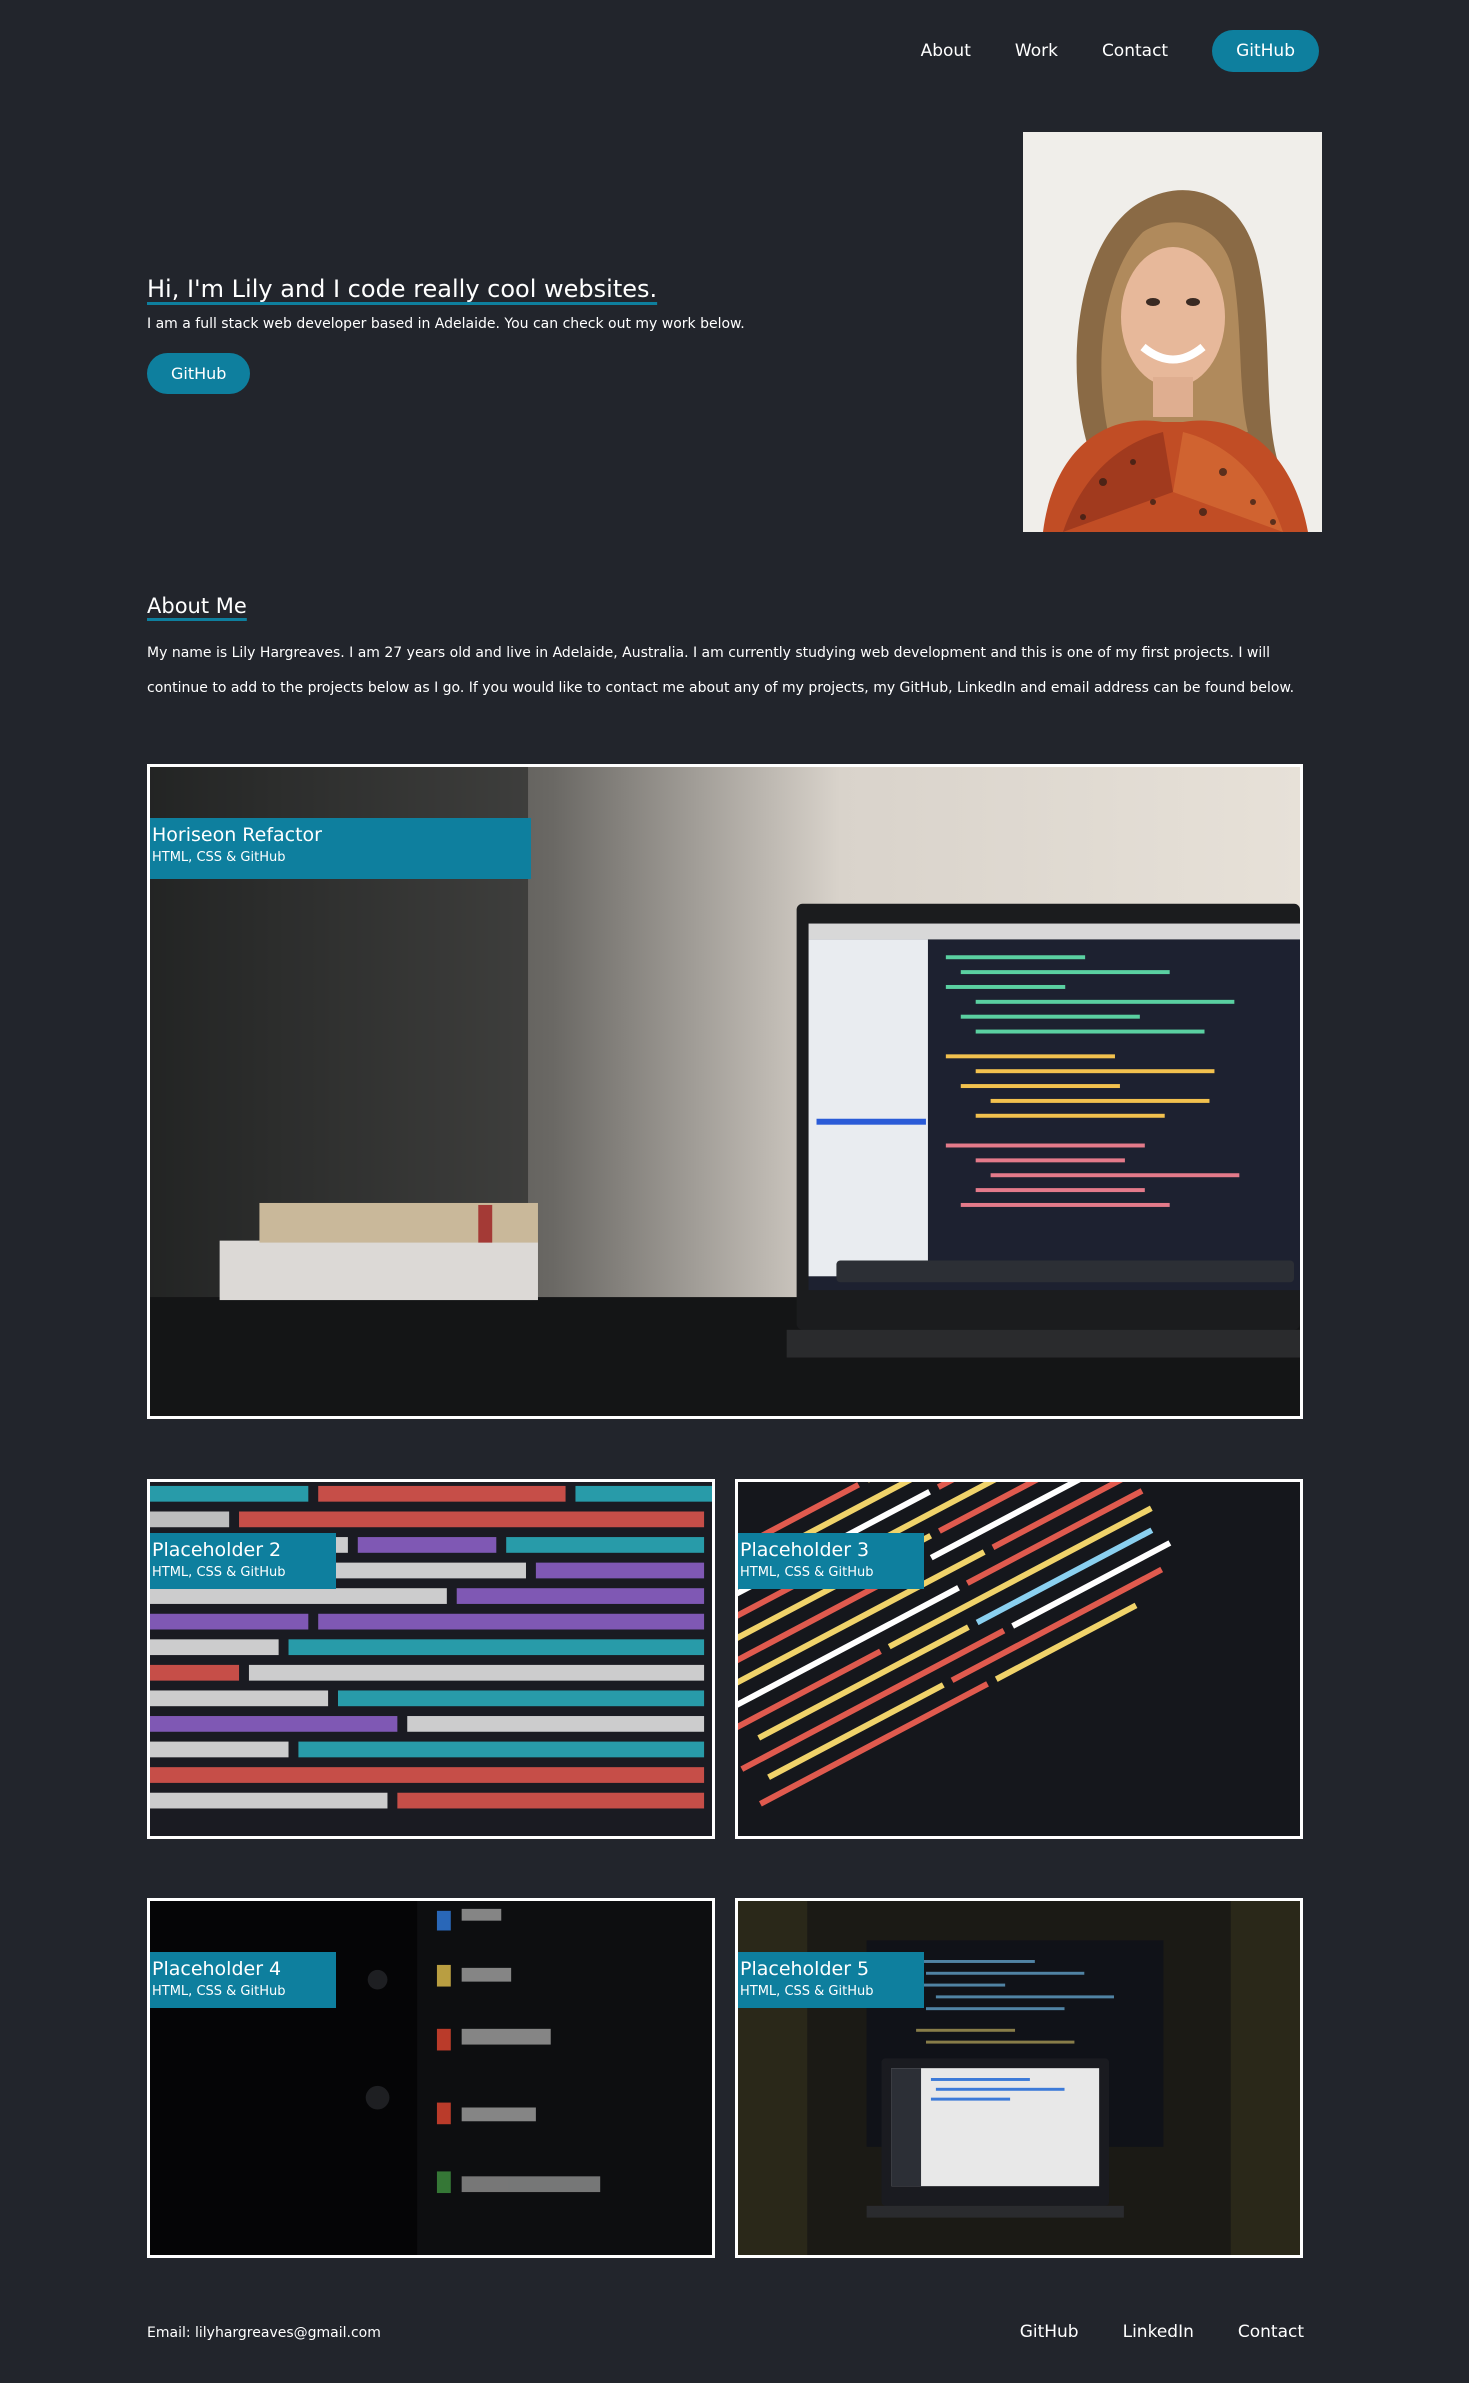 The width and height of the screenshot is (1469, 2383). What do you see at coordinates (1271, 2332) in the screenshot?
I see `footer-contact-link: Contact` at bounding box center [1271, 2332].